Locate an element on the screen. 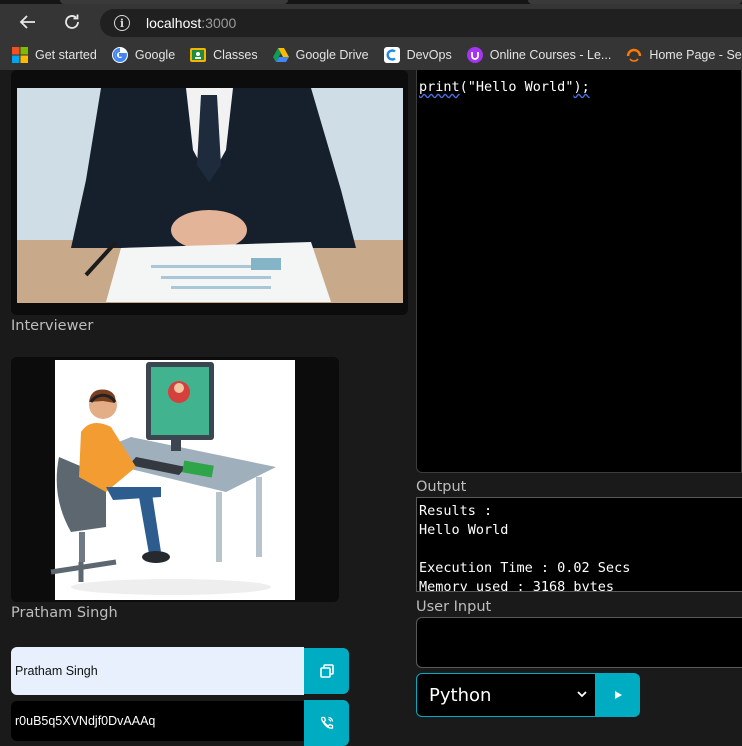  arrow-left-icon is located at coordinates (27, 22).